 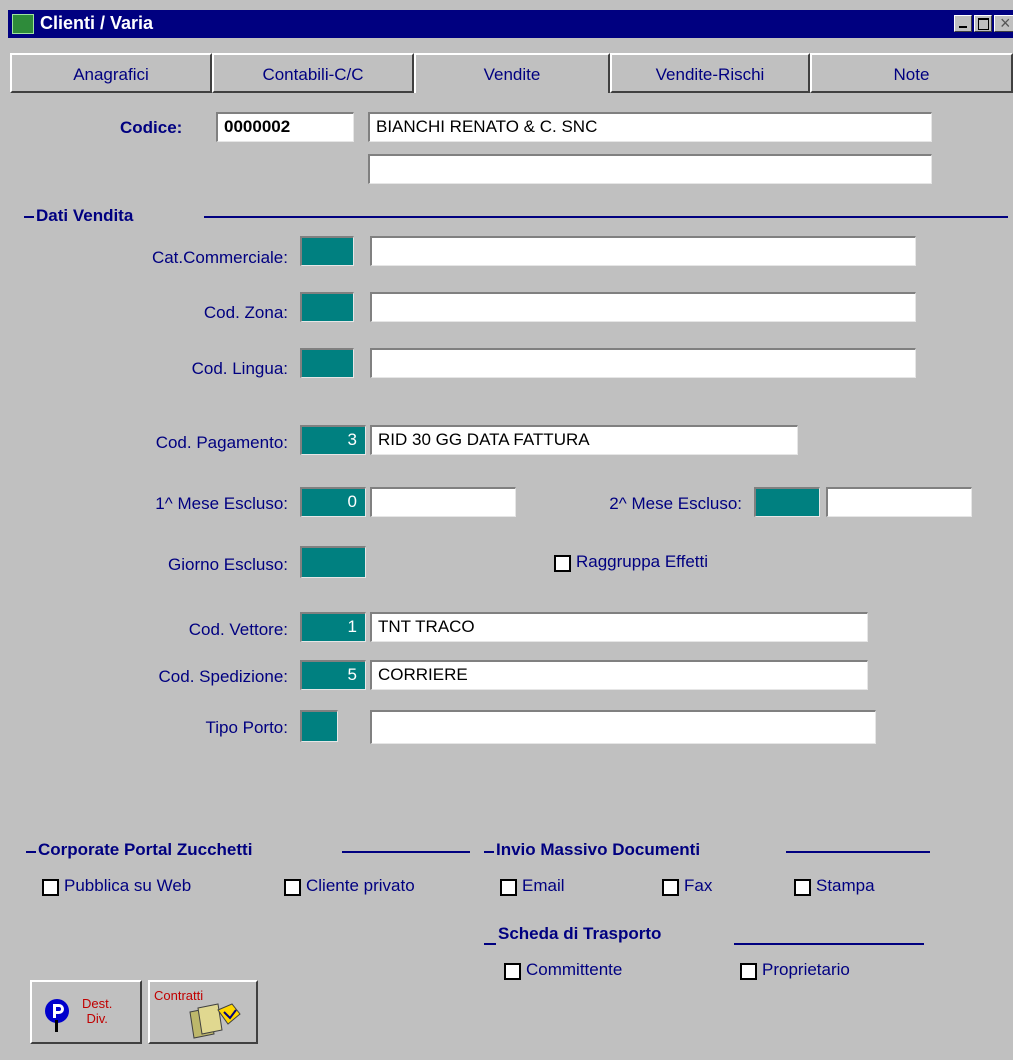 I want to click on cliente-privato-label: Cliente privato, so click(x=360, y=885).